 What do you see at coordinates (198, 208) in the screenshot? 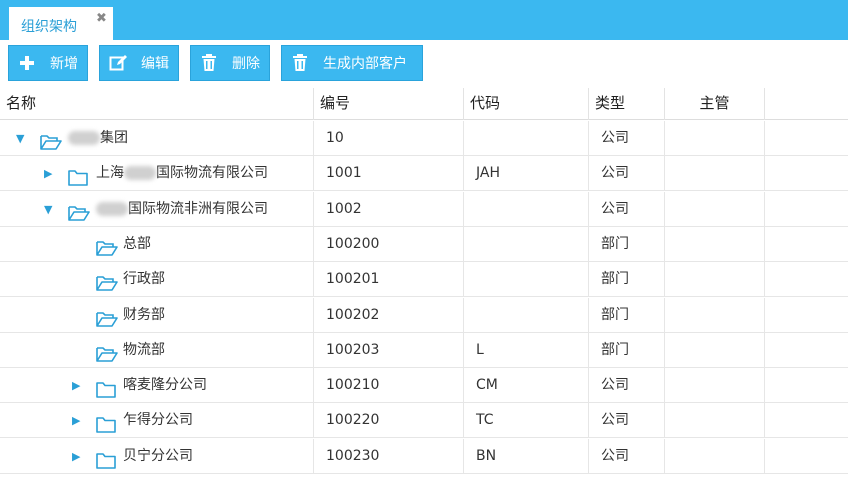
I see `row-name-text: 国际物流非洲有限公司` at bounding box center [198, 208].